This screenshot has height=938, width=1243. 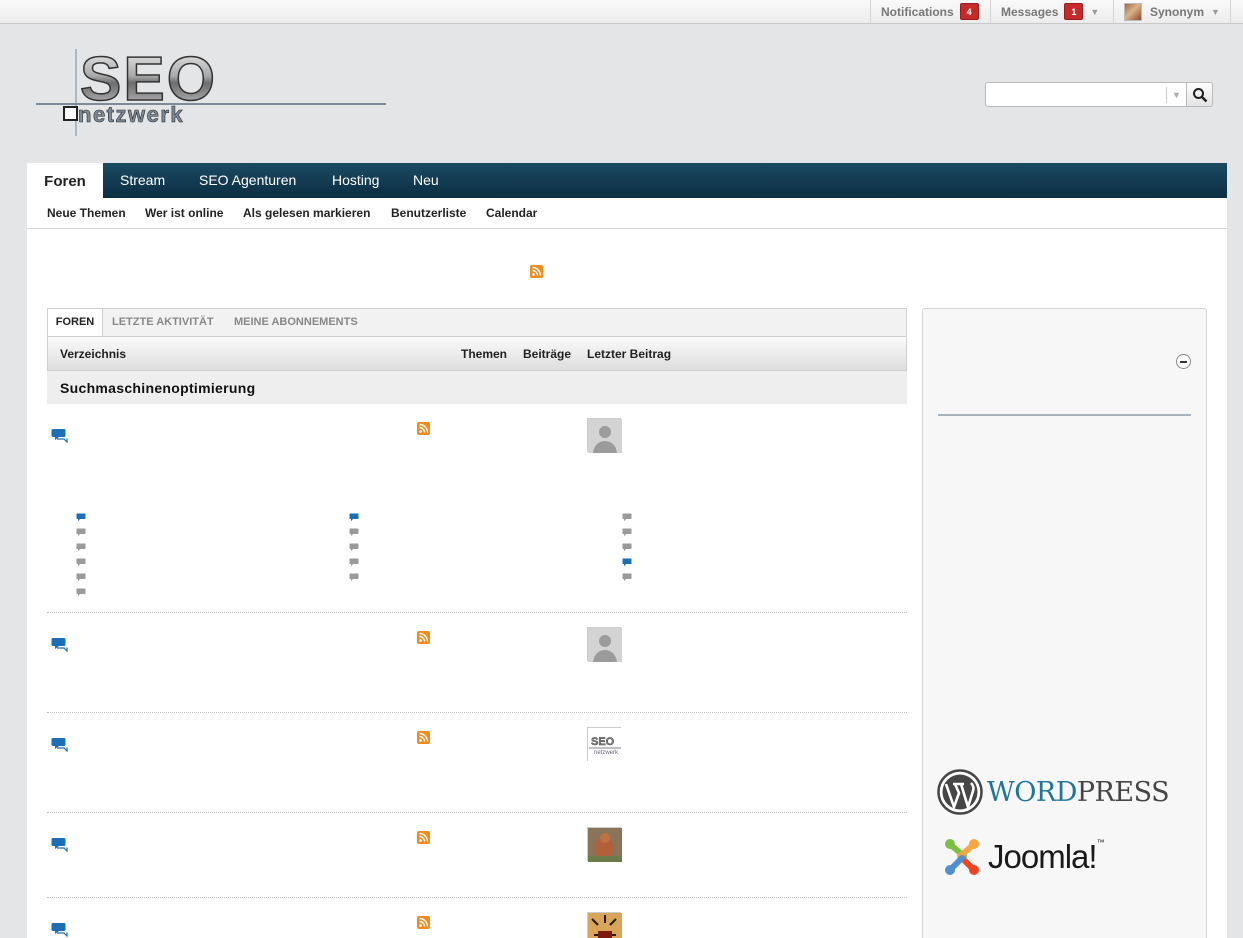 What do you see at coordinates (627, 181) in the screenshot?
I see `main-nav: Foren Stream SEO Agenturen Hosting Neu` at bounding box center [627, 181].